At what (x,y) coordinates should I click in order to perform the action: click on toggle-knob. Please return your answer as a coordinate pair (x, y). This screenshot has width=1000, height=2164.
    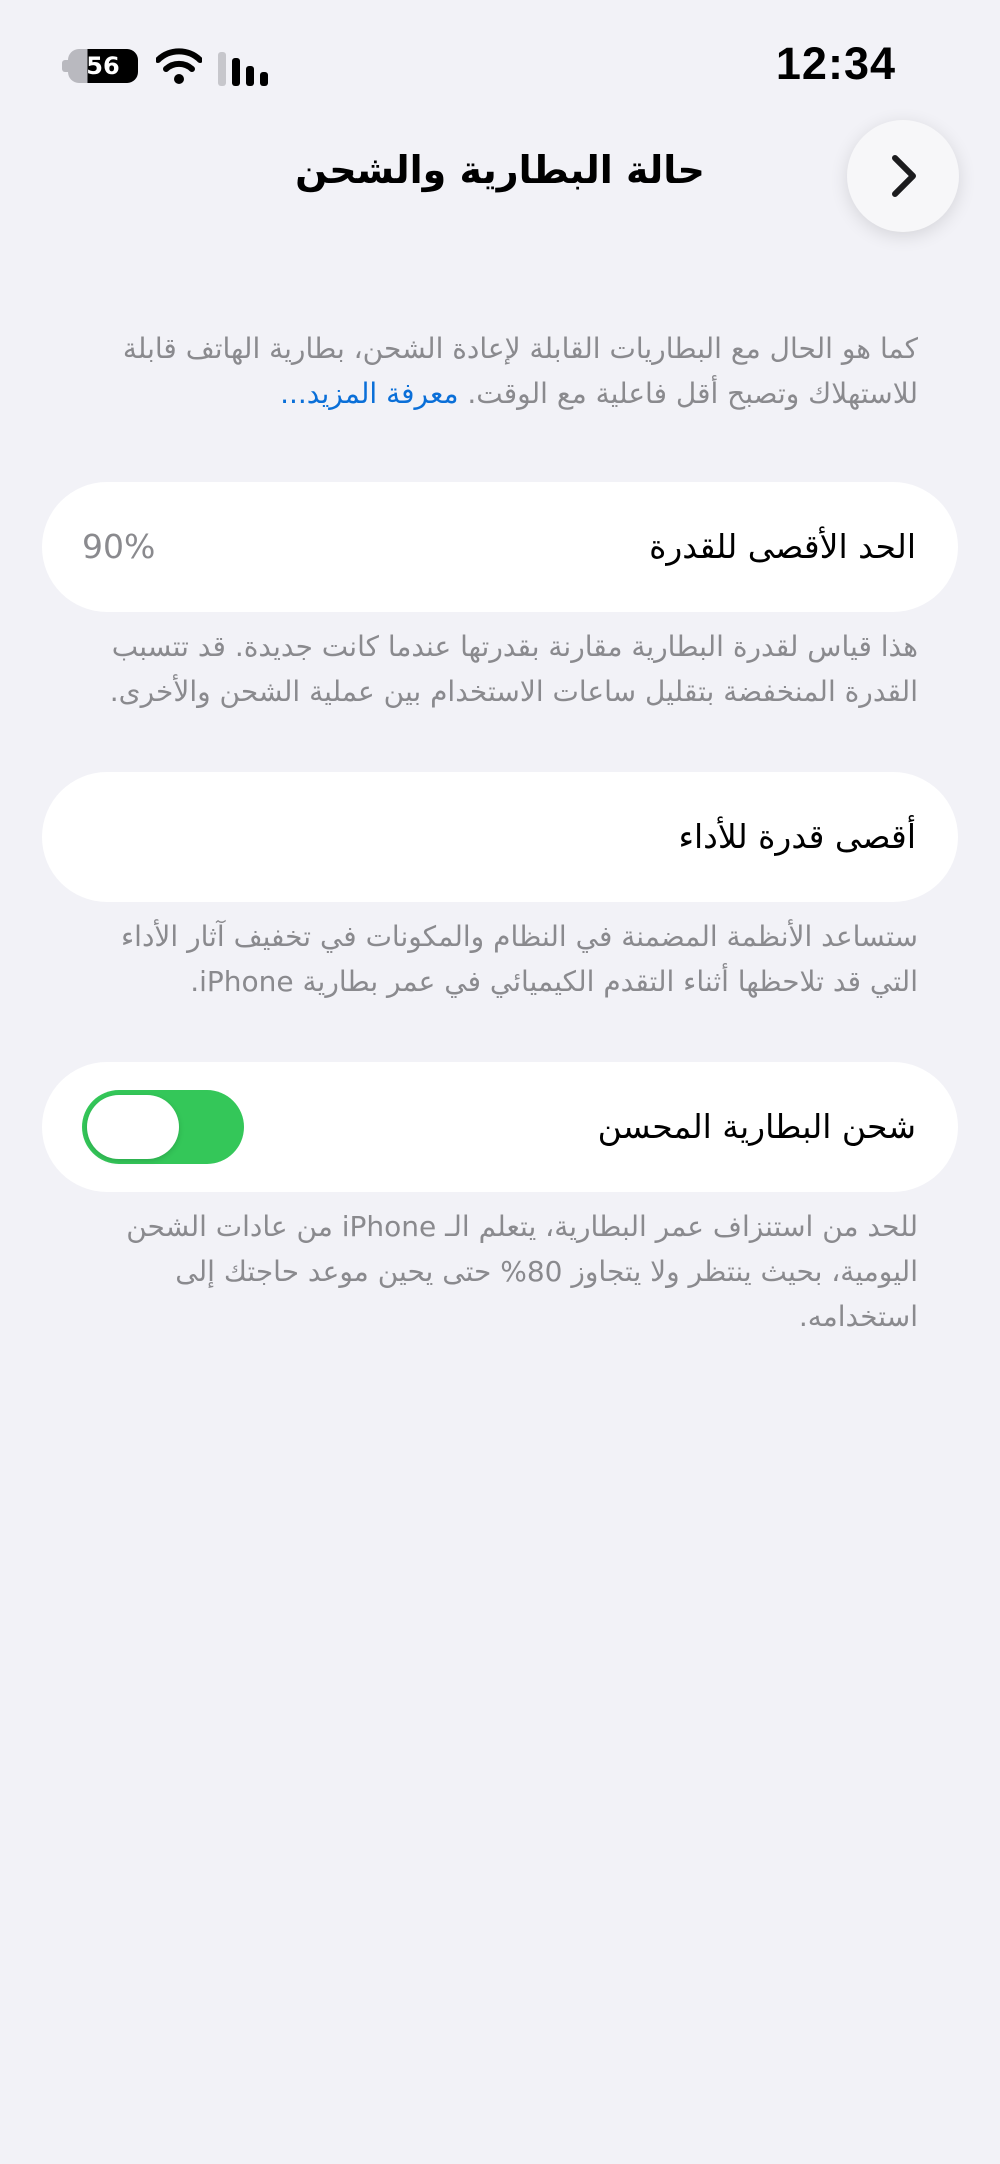
    Looking at the image, I should click on (133, 1127).